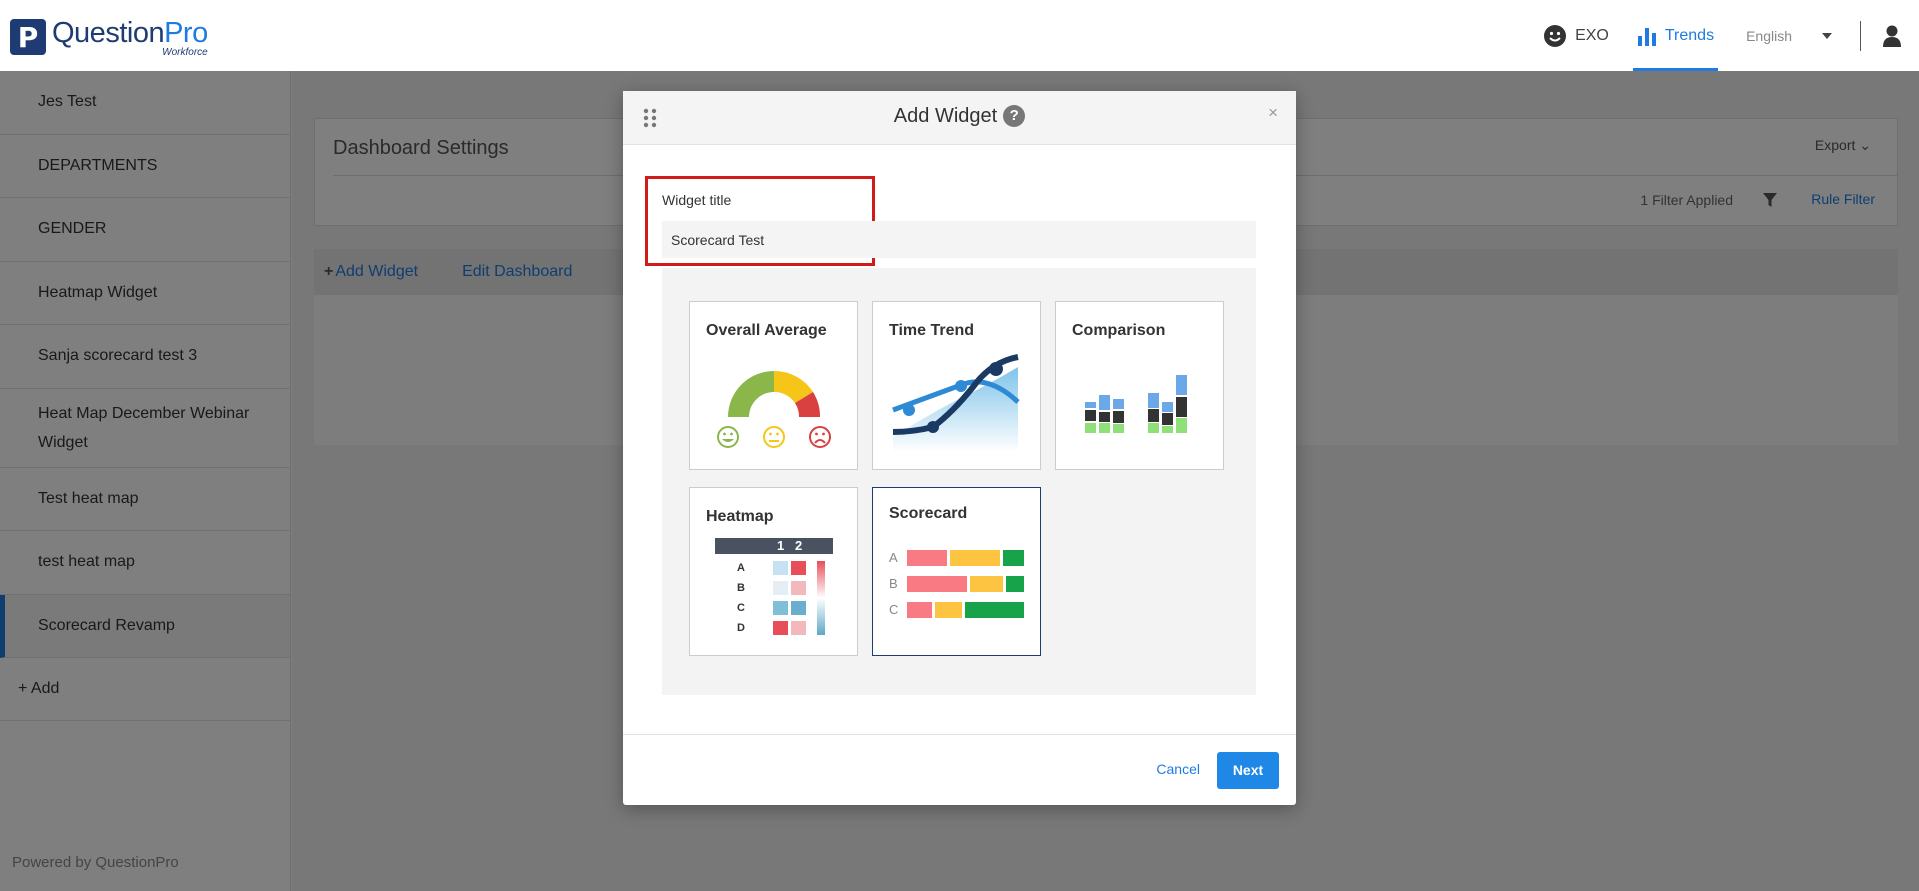 The width and height of the screenshot is (1919, 891). I want to click on questionpro-logo: P QuestionPro Workforce, so click(109, 38).